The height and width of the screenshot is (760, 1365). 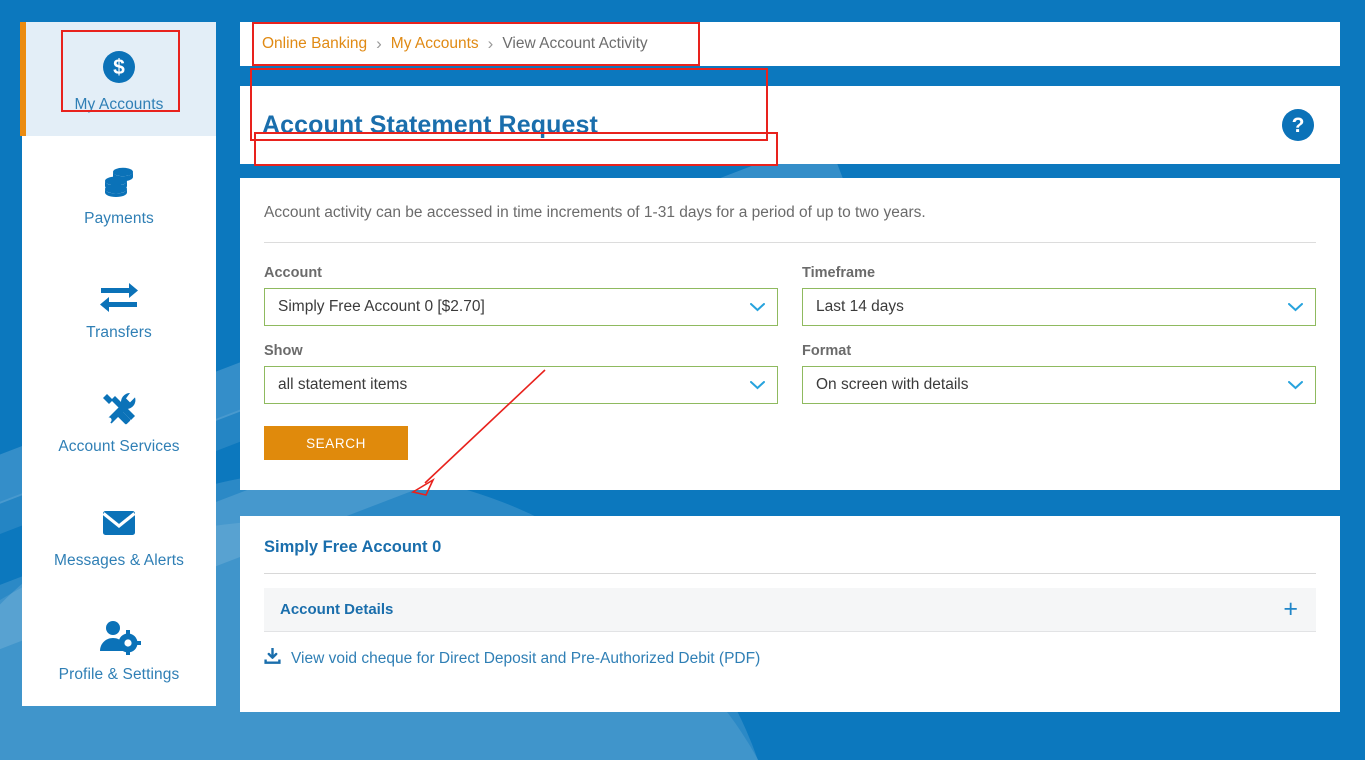 I want to click on field-account: Account Simply Free Account 0 [$2.70], so click(x=521, y=295).